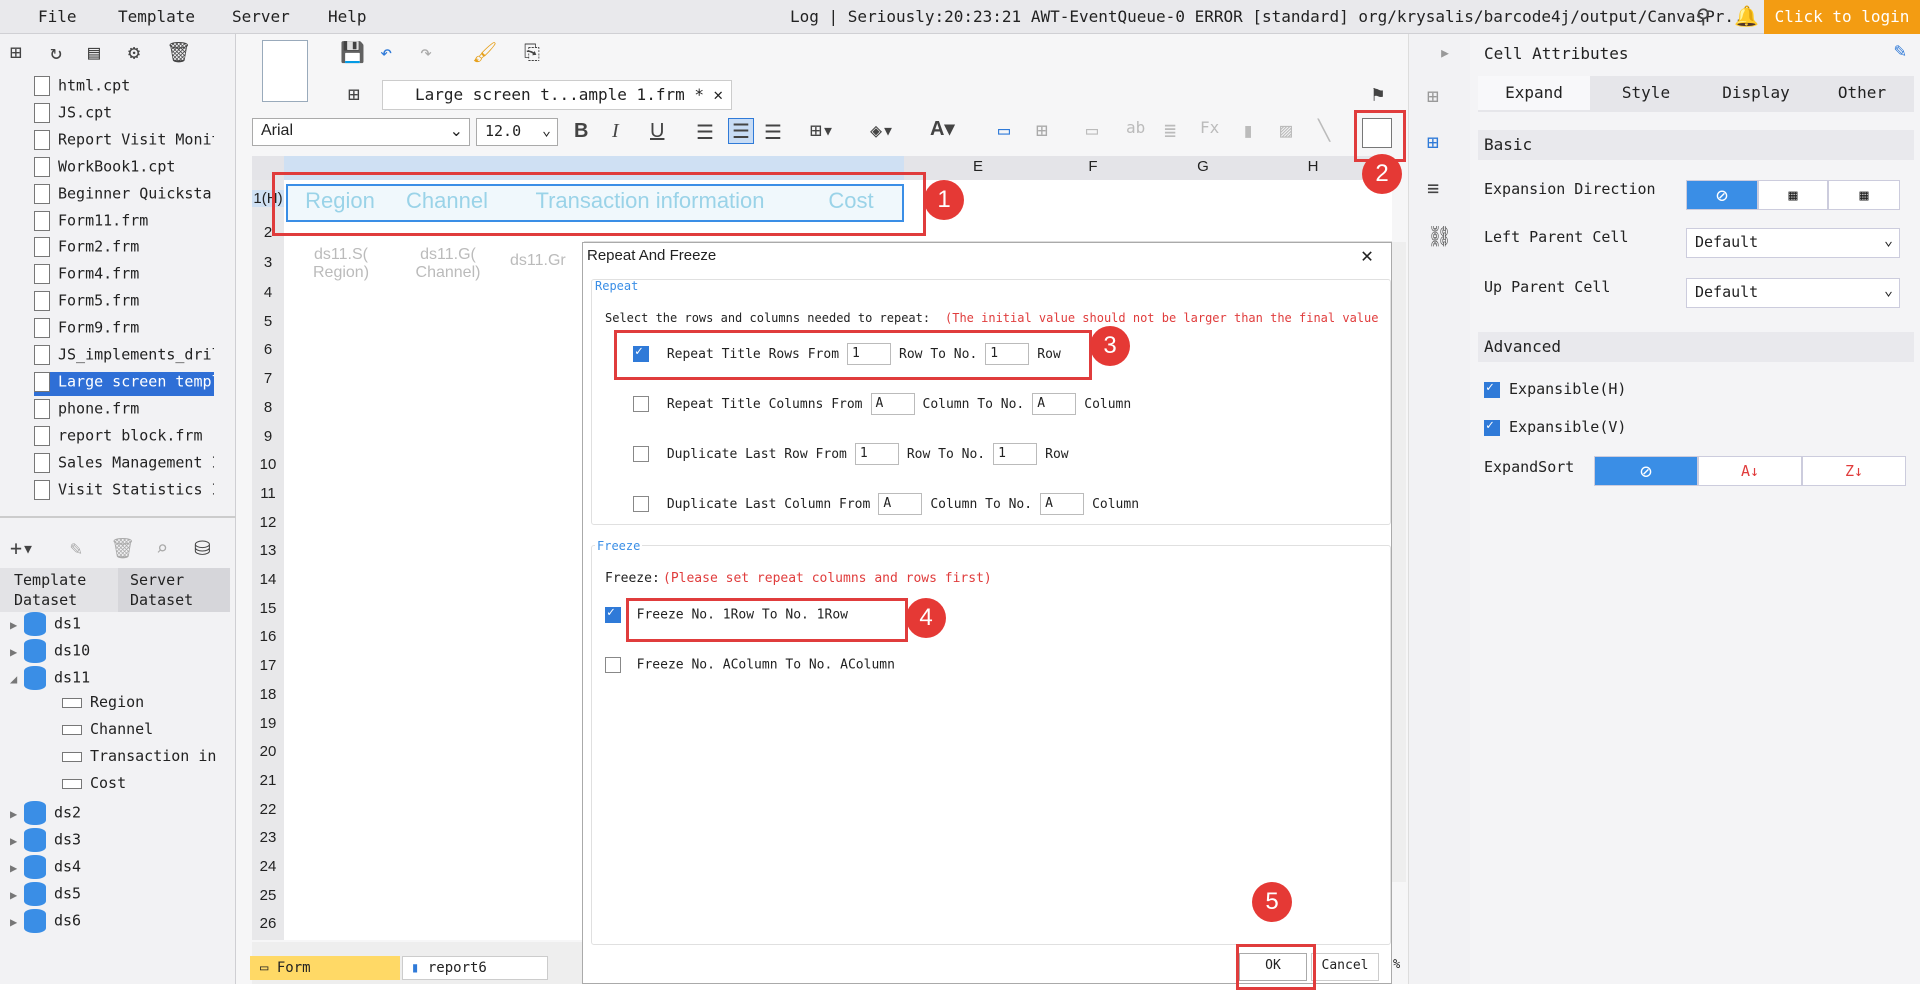 The width and height of the screenshot is (1920, 990). What do you see at coordinates (1203, 166) in the screenshot?
I see `column-header: G` at bounding box center [1203, 166].